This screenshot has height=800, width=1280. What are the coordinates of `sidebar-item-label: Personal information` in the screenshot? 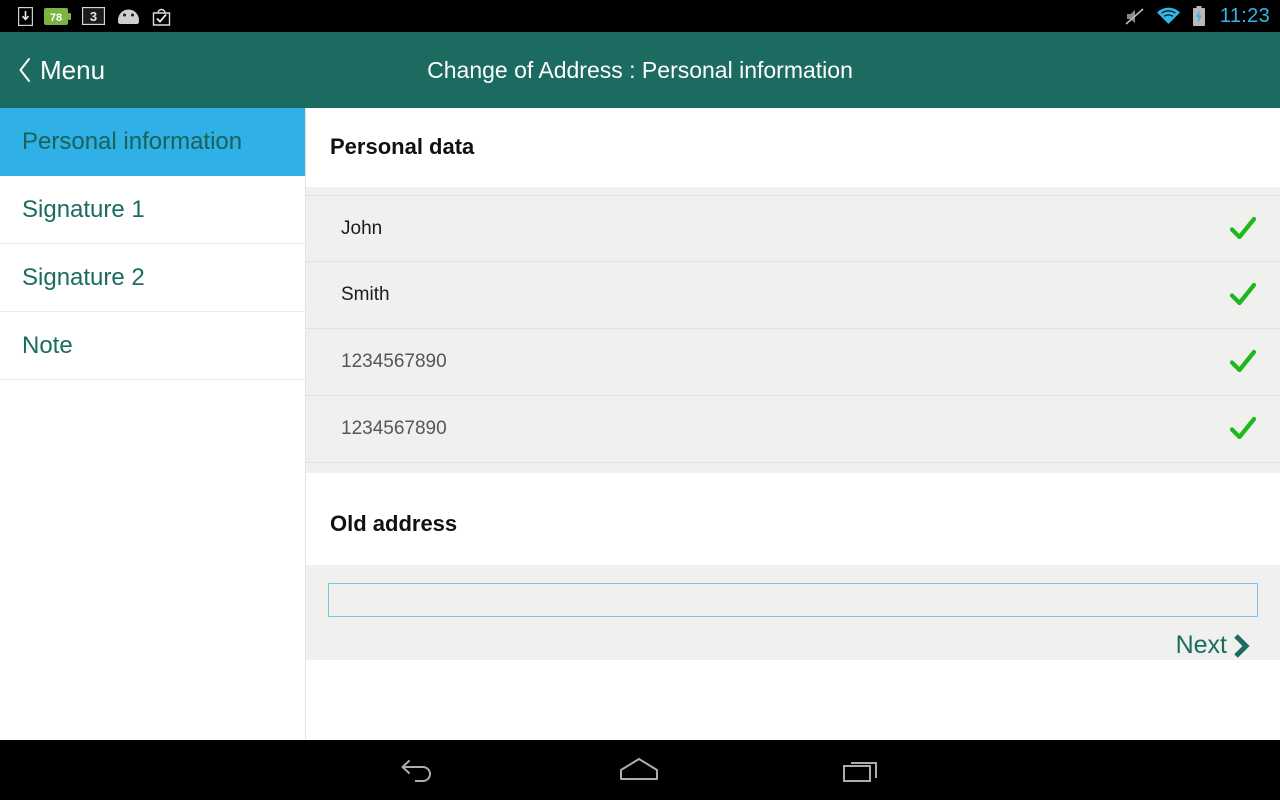 It's located at (132, 141).